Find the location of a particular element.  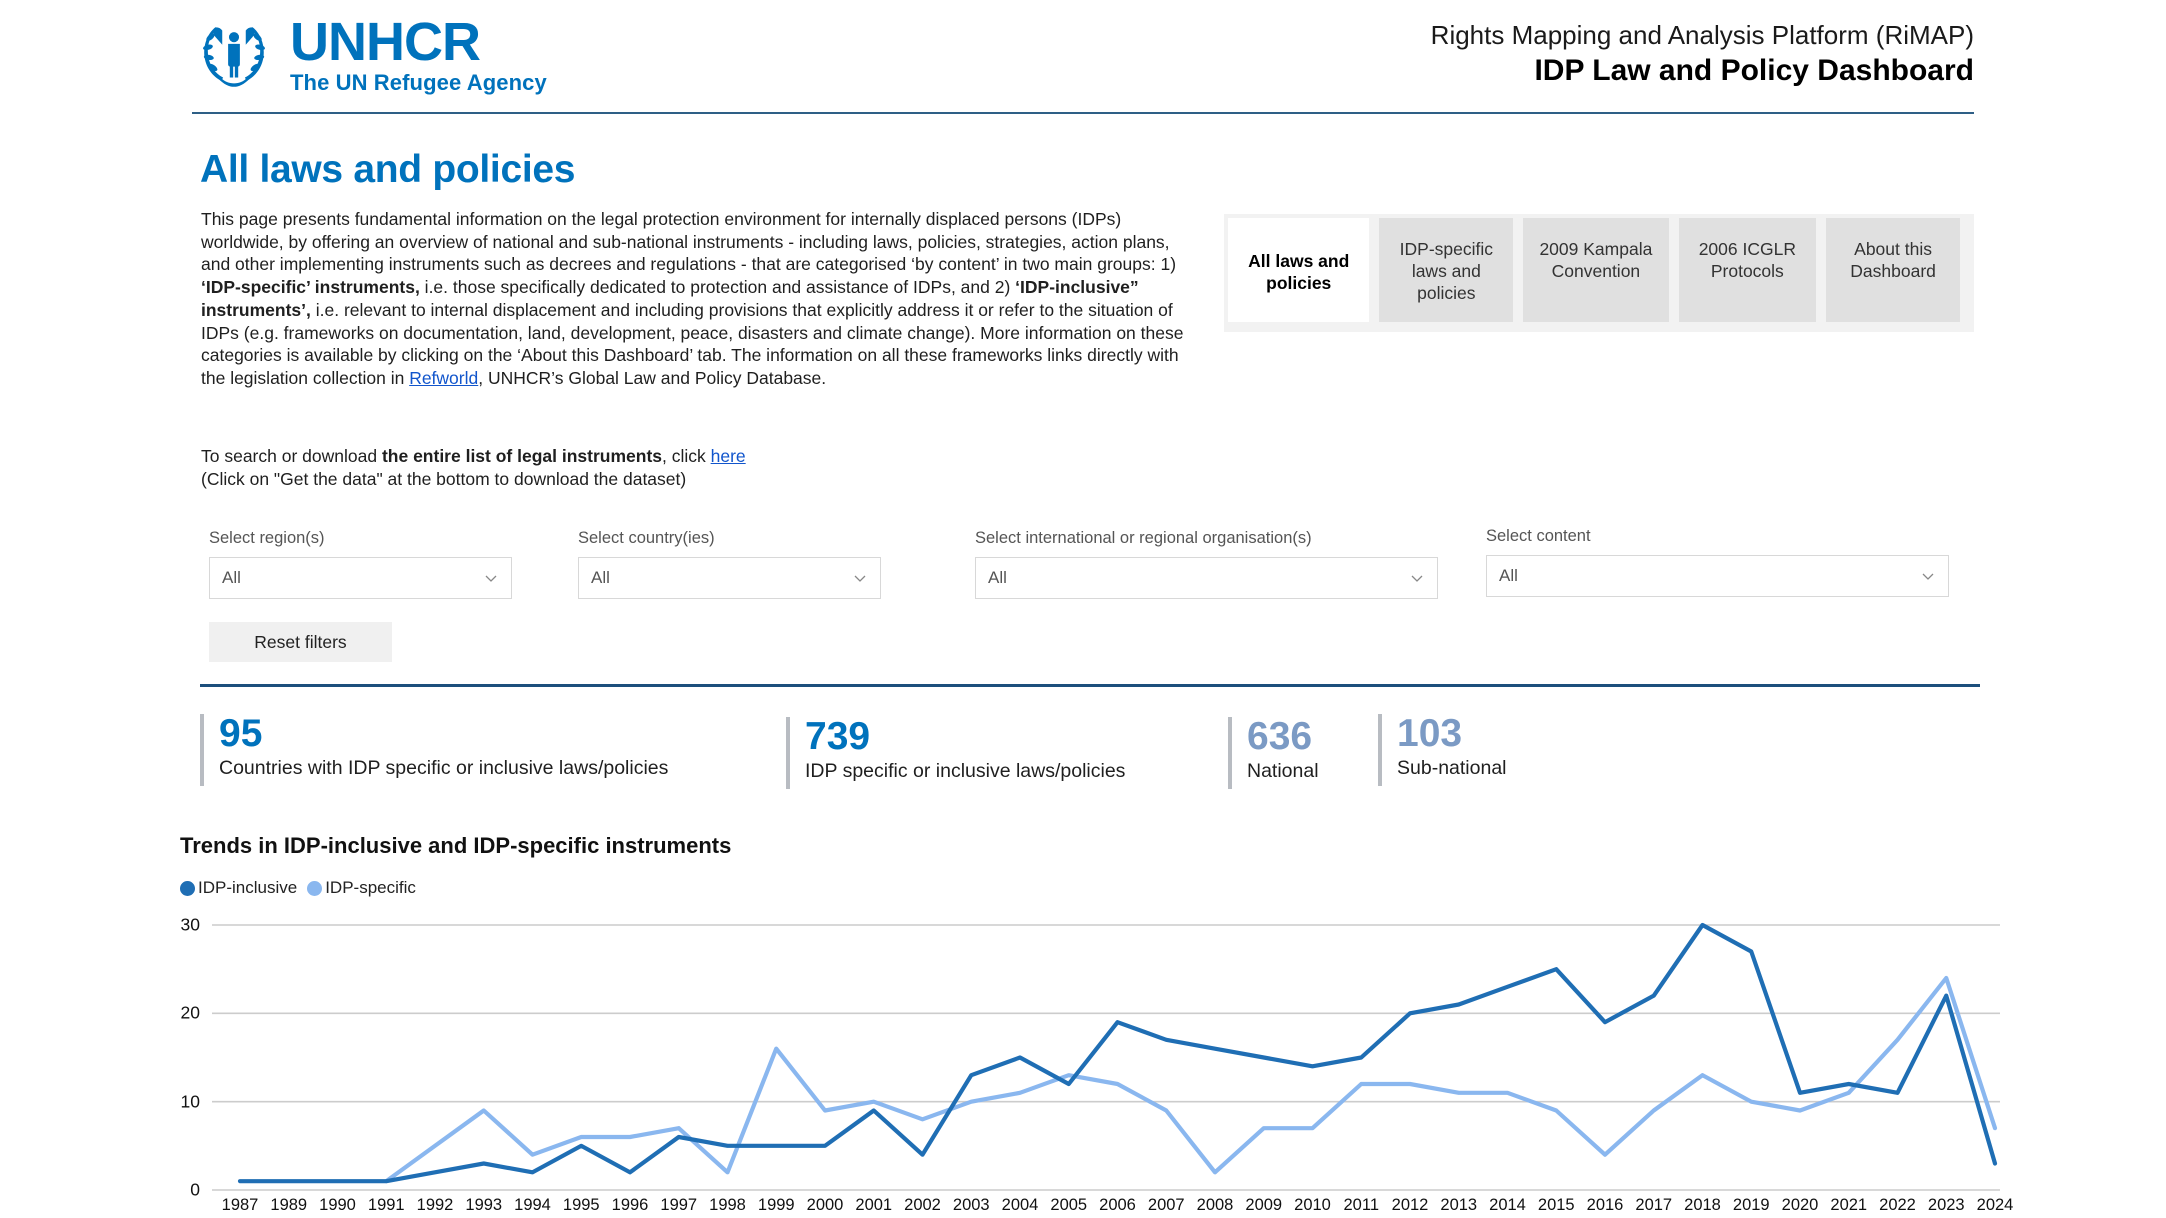

x-axis-tick-2007: 2007 is located at coordinates (1166, 1205).